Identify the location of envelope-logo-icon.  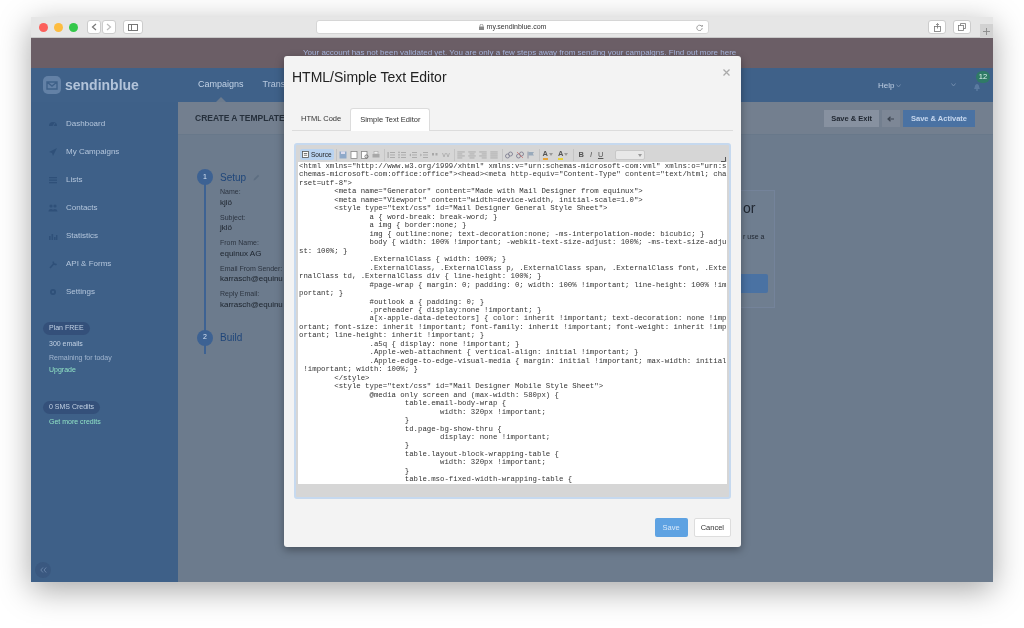
(52, 85).